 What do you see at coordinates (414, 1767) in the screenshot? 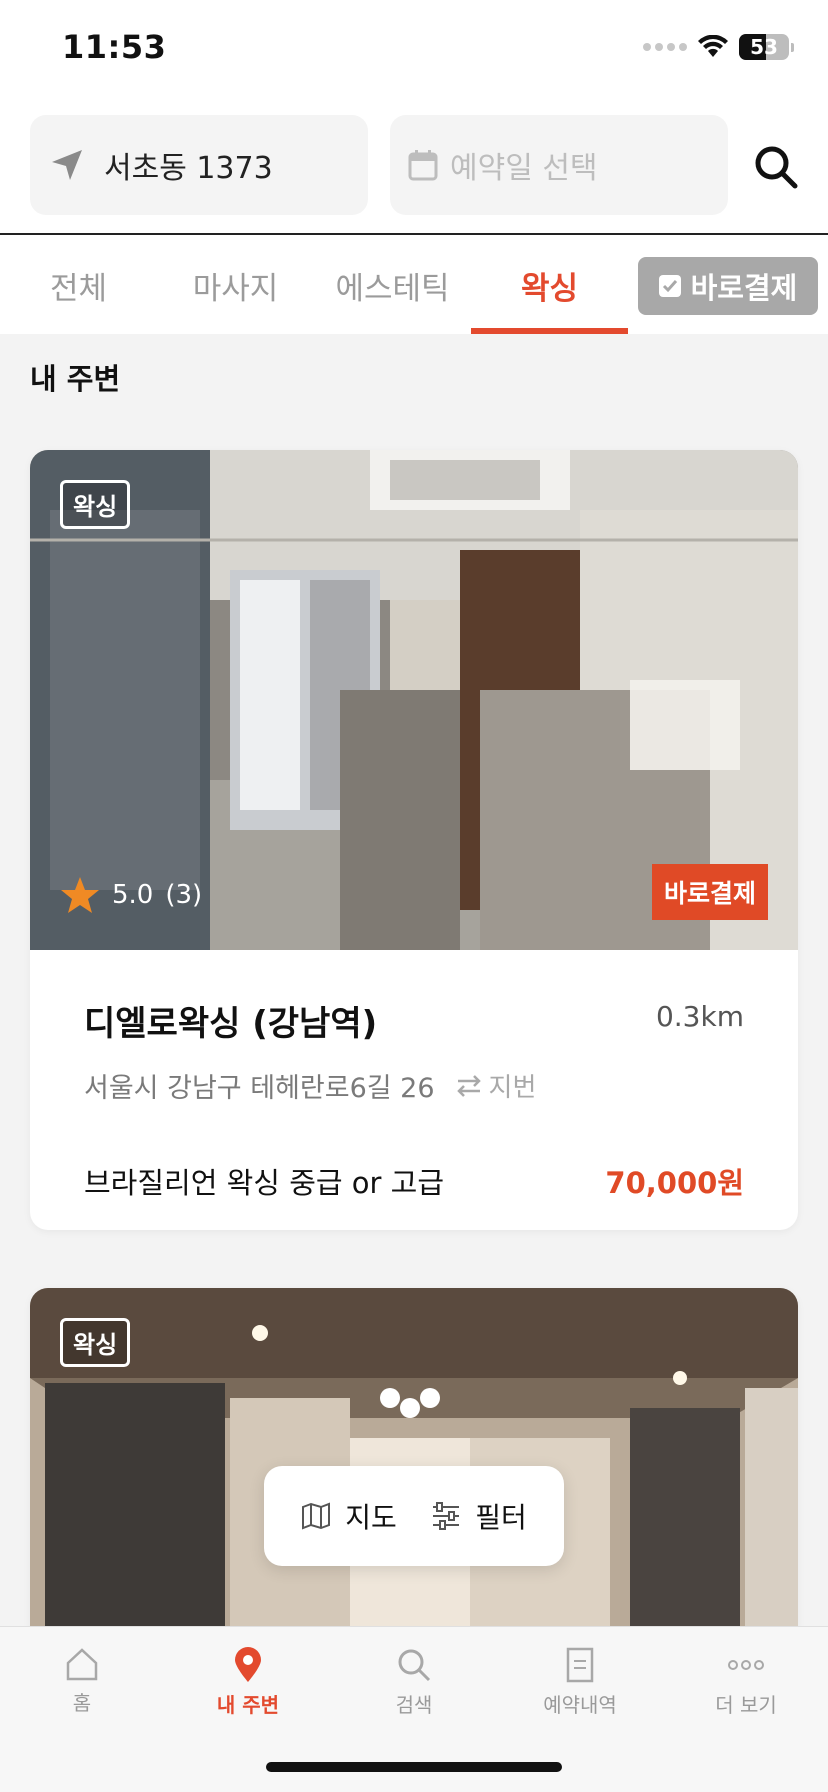
I see `home-indicator` at bounding box center [414, 1767].